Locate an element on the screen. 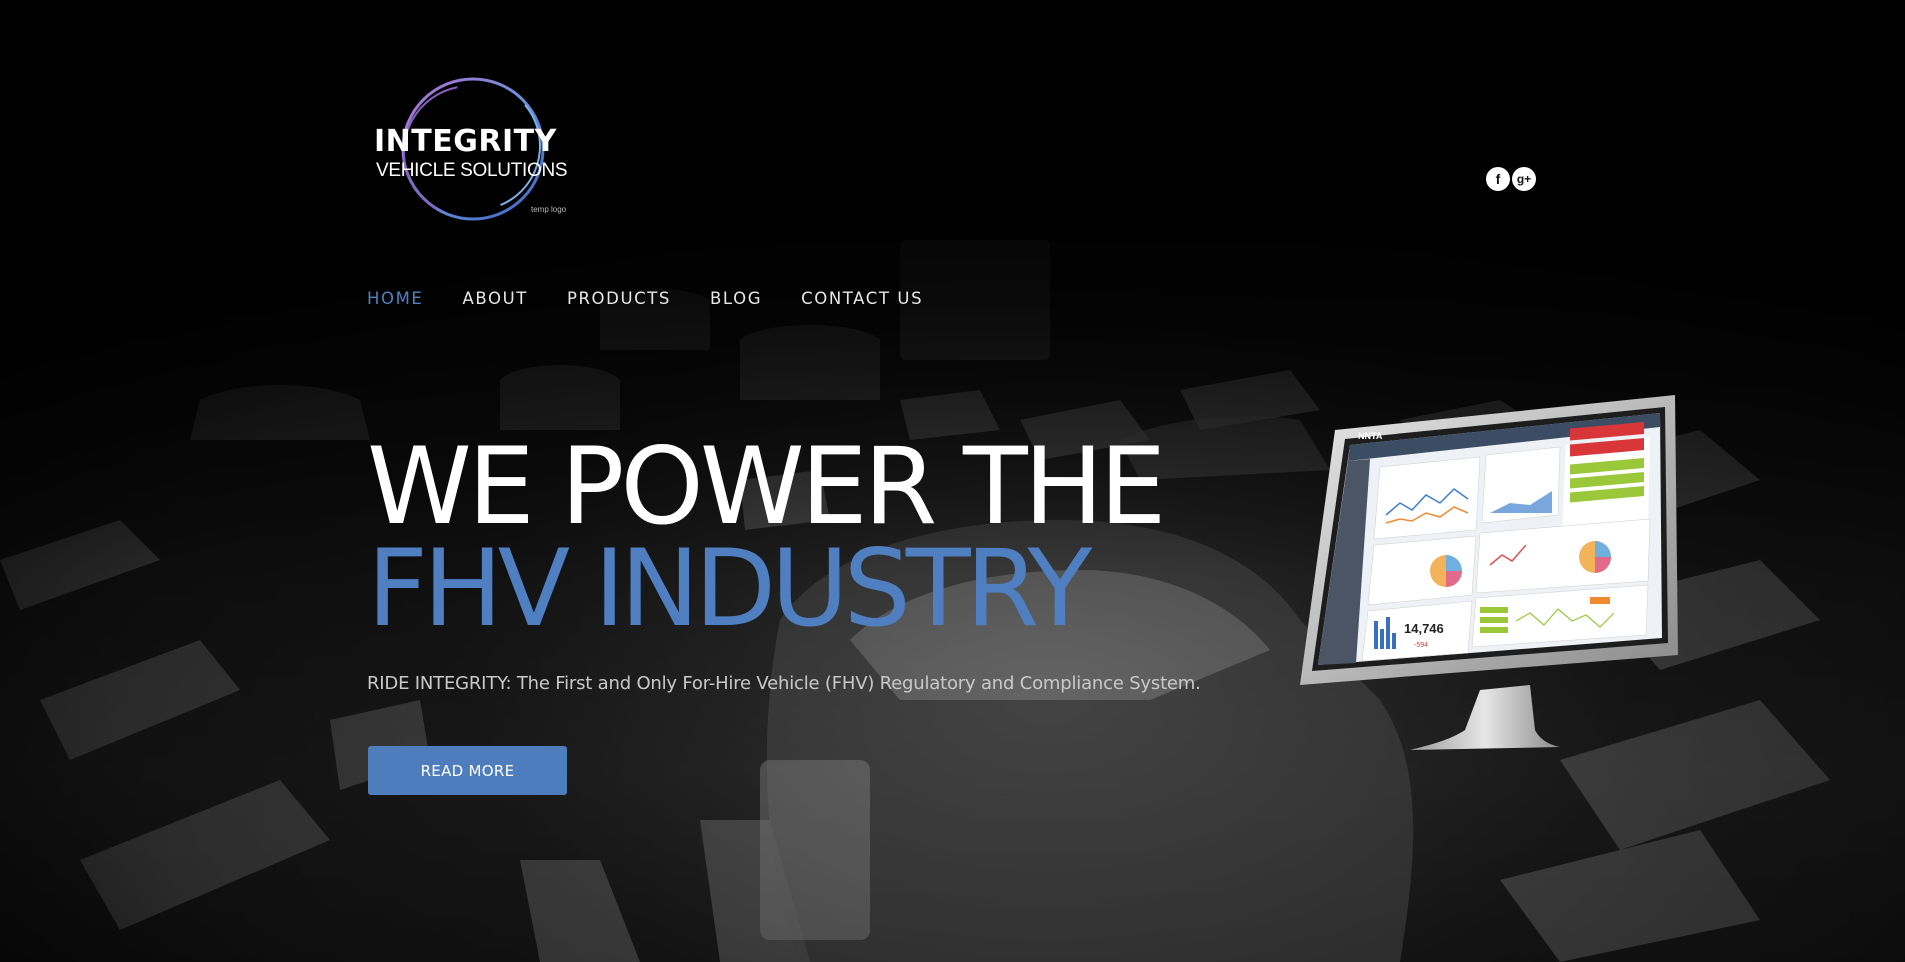  google-plus-icon: g+ is located at coordinates (1524, 179).